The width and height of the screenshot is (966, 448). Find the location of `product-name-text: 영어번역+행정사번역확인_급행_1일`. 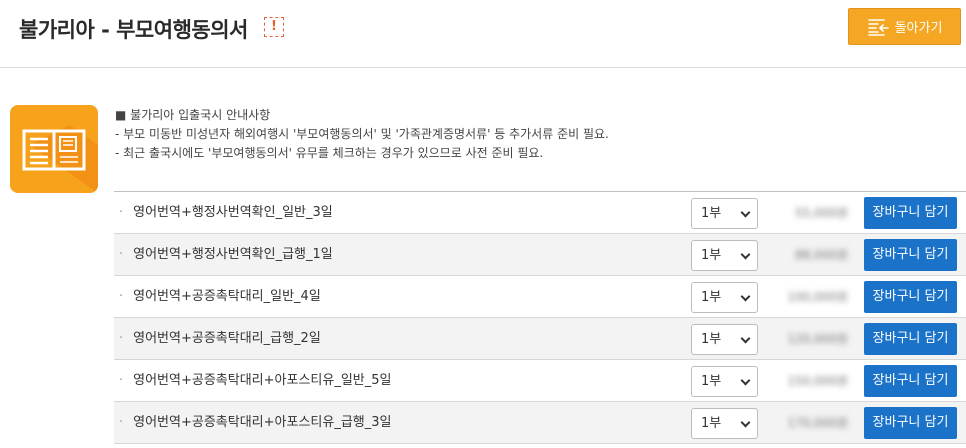

product-name-text: 영어번역+행정사번역확인_급행_1일 is located at coordinates (233, 254).